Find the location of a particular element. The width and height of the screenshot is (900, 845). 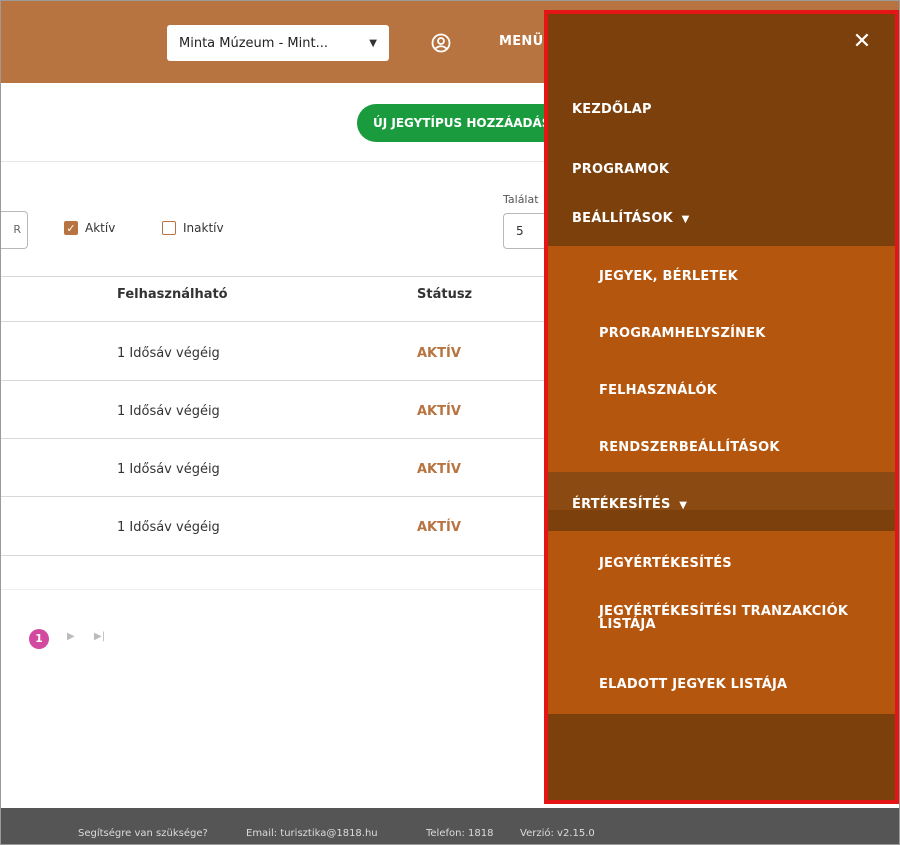

submenu-item-venues: PROGRAMHELYSZÍNEK is located at coordinates (739, 333).